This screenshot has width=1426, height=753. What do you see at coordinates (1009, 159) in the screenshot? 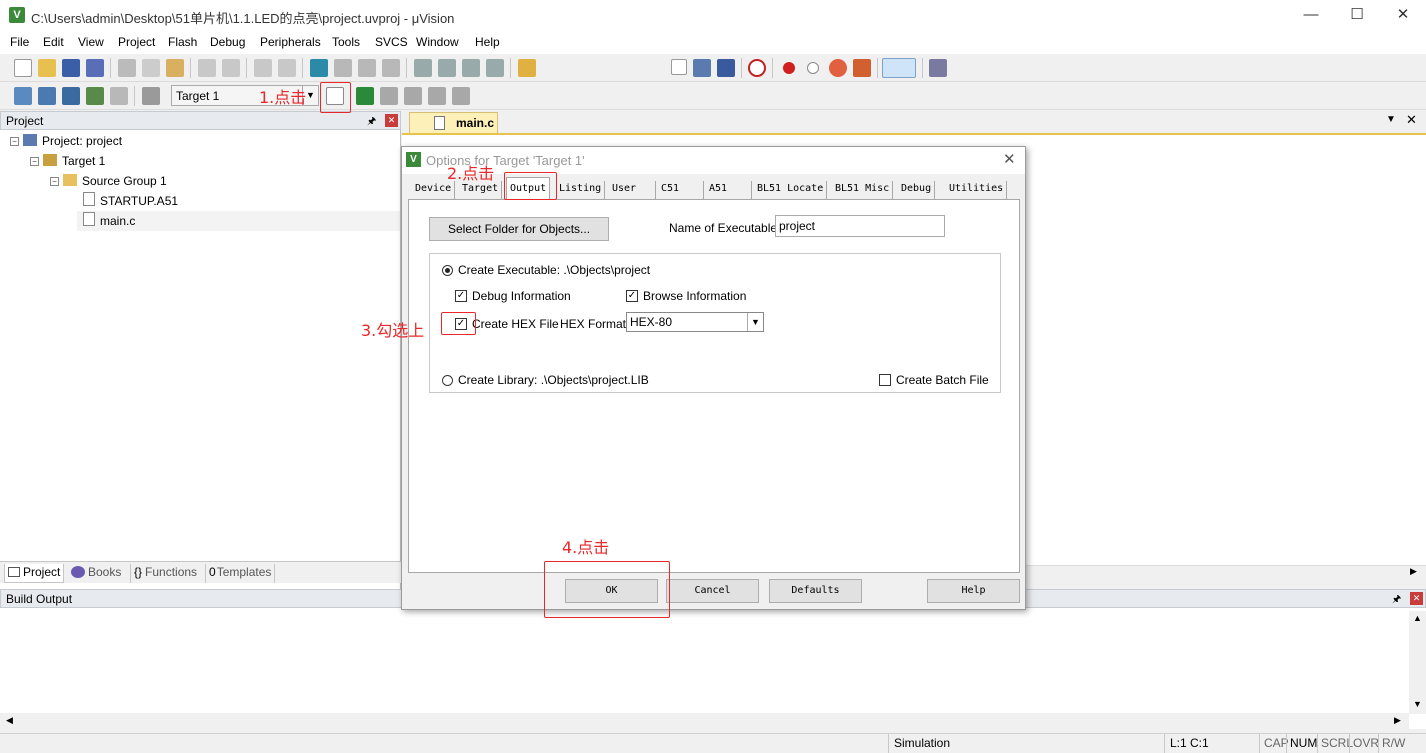
I see `dialog-close-button: ✕` at bounding box center [1009, 159].